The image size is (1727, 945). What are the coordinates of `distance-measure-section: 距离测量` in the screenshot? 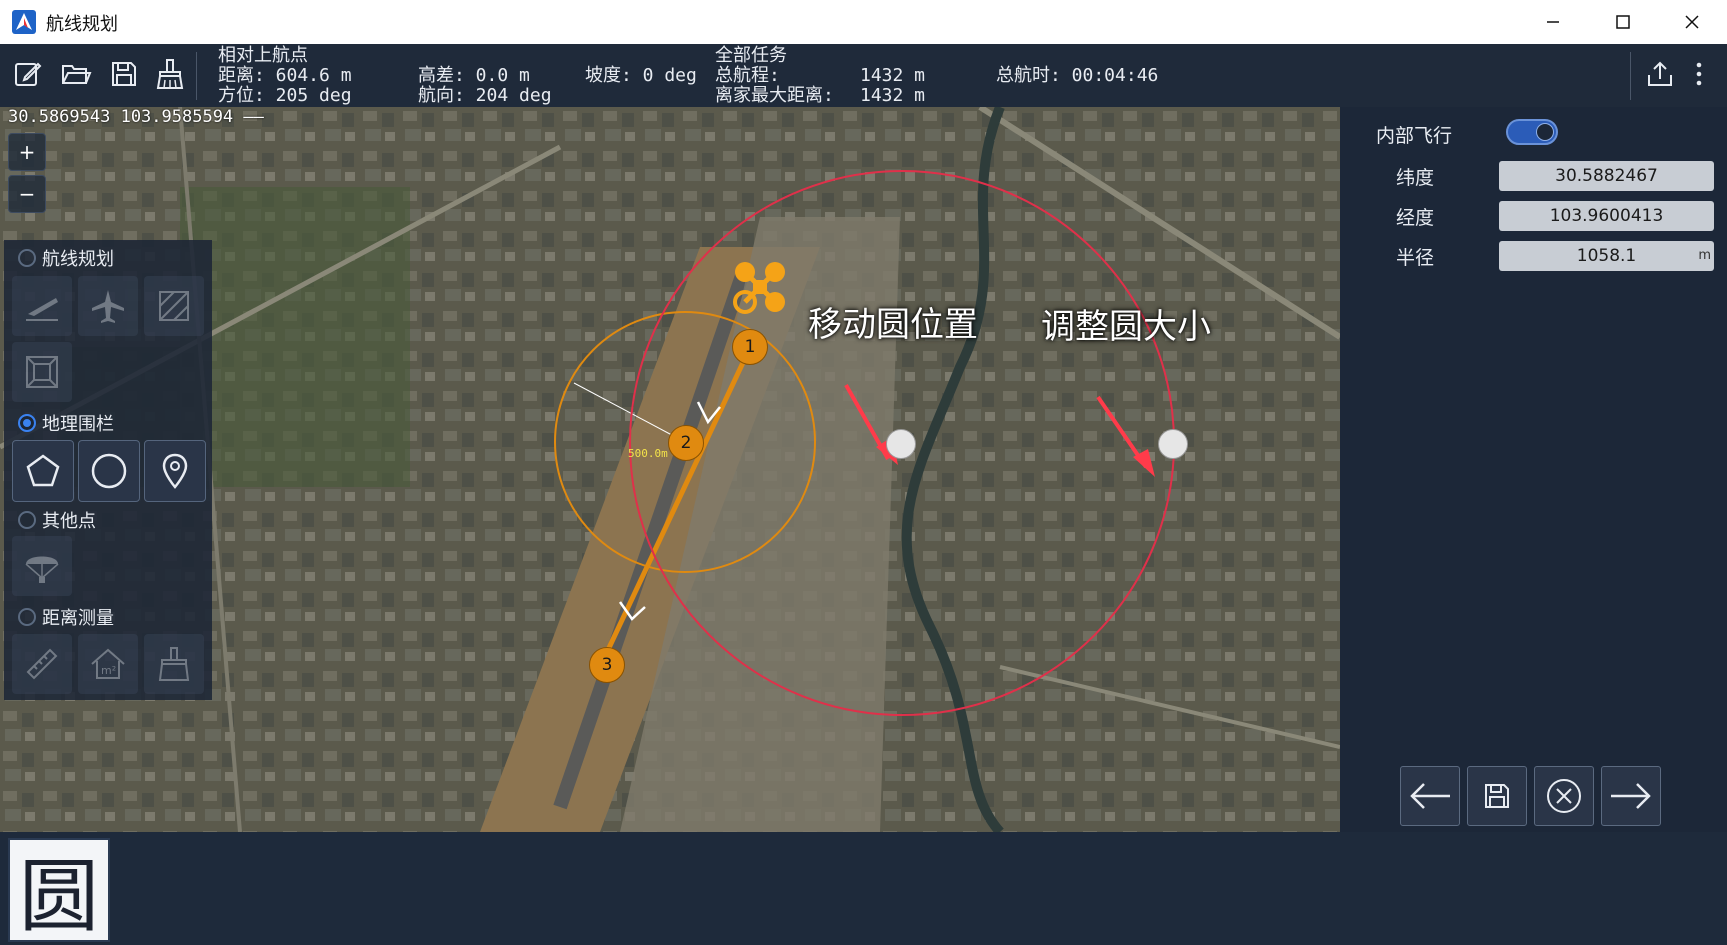 It's located at (66, 617).